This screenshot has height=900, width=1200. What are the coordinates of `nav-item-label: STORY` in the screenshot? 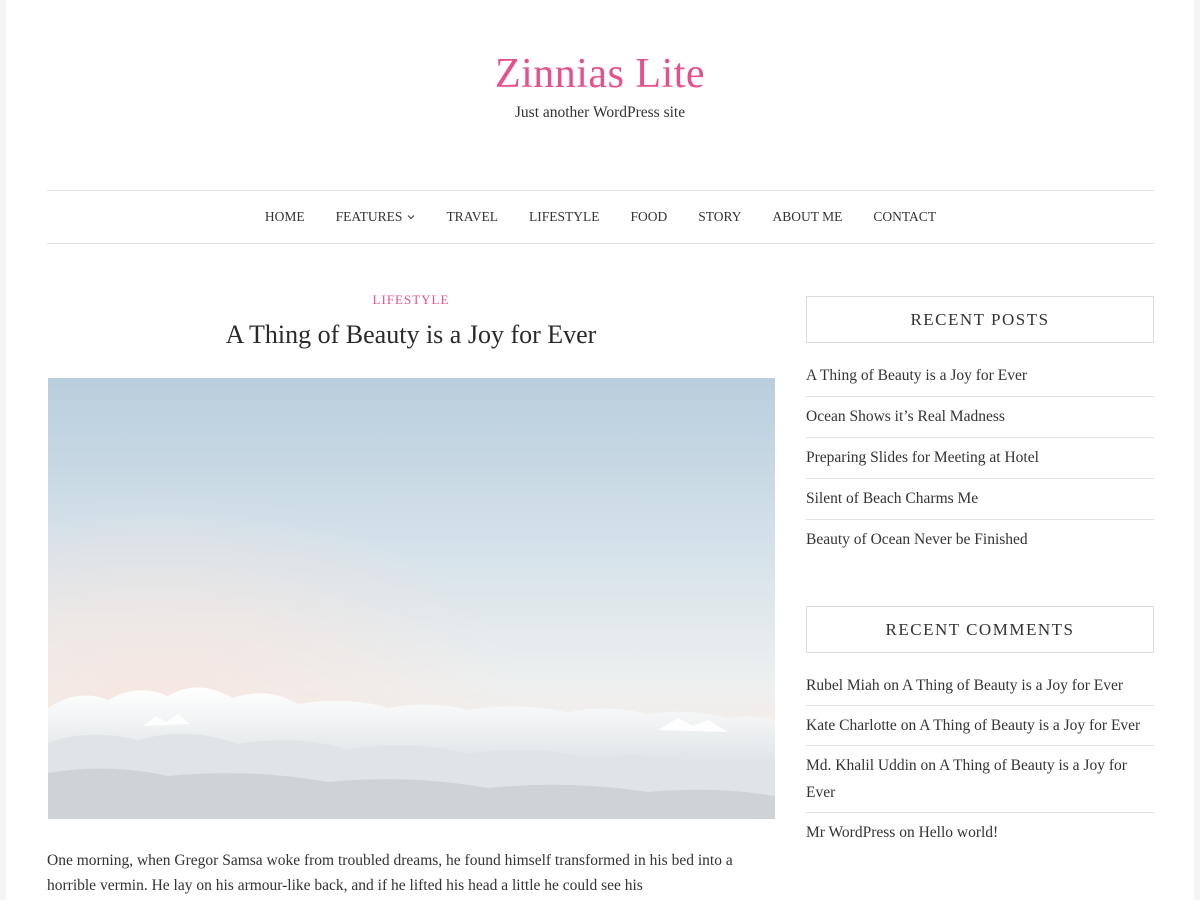 It's located at (720, 216).